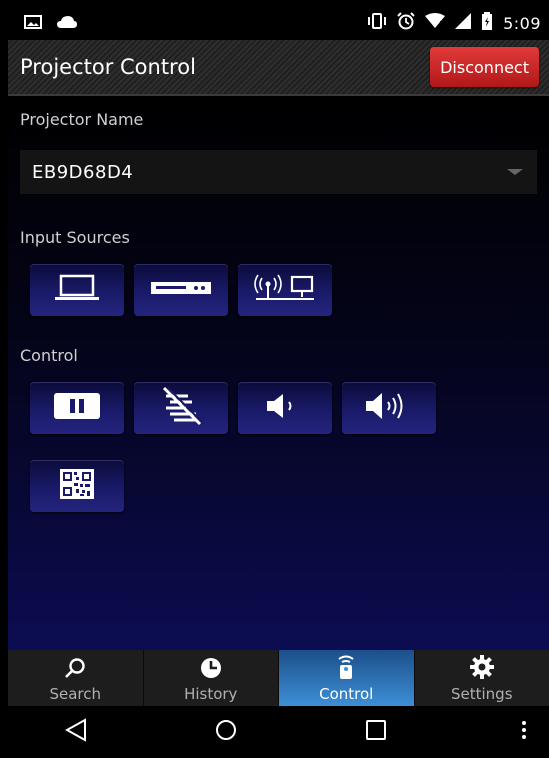  I want to click on alarm-icon, so click(406, 23).